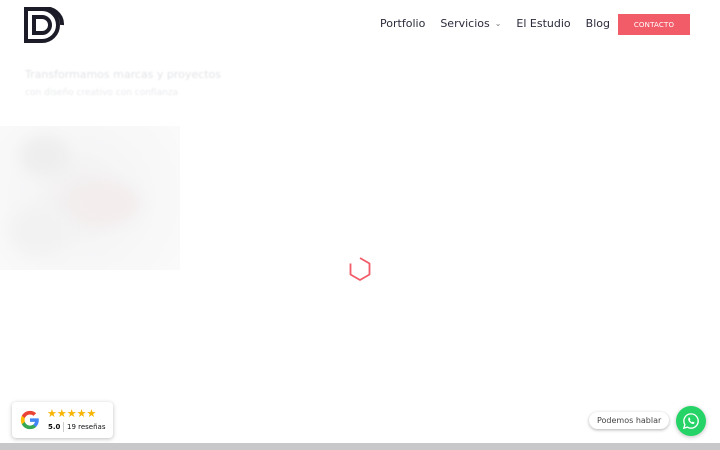  I want to click on nav-item-label: El Estudio, so click(543, 23).